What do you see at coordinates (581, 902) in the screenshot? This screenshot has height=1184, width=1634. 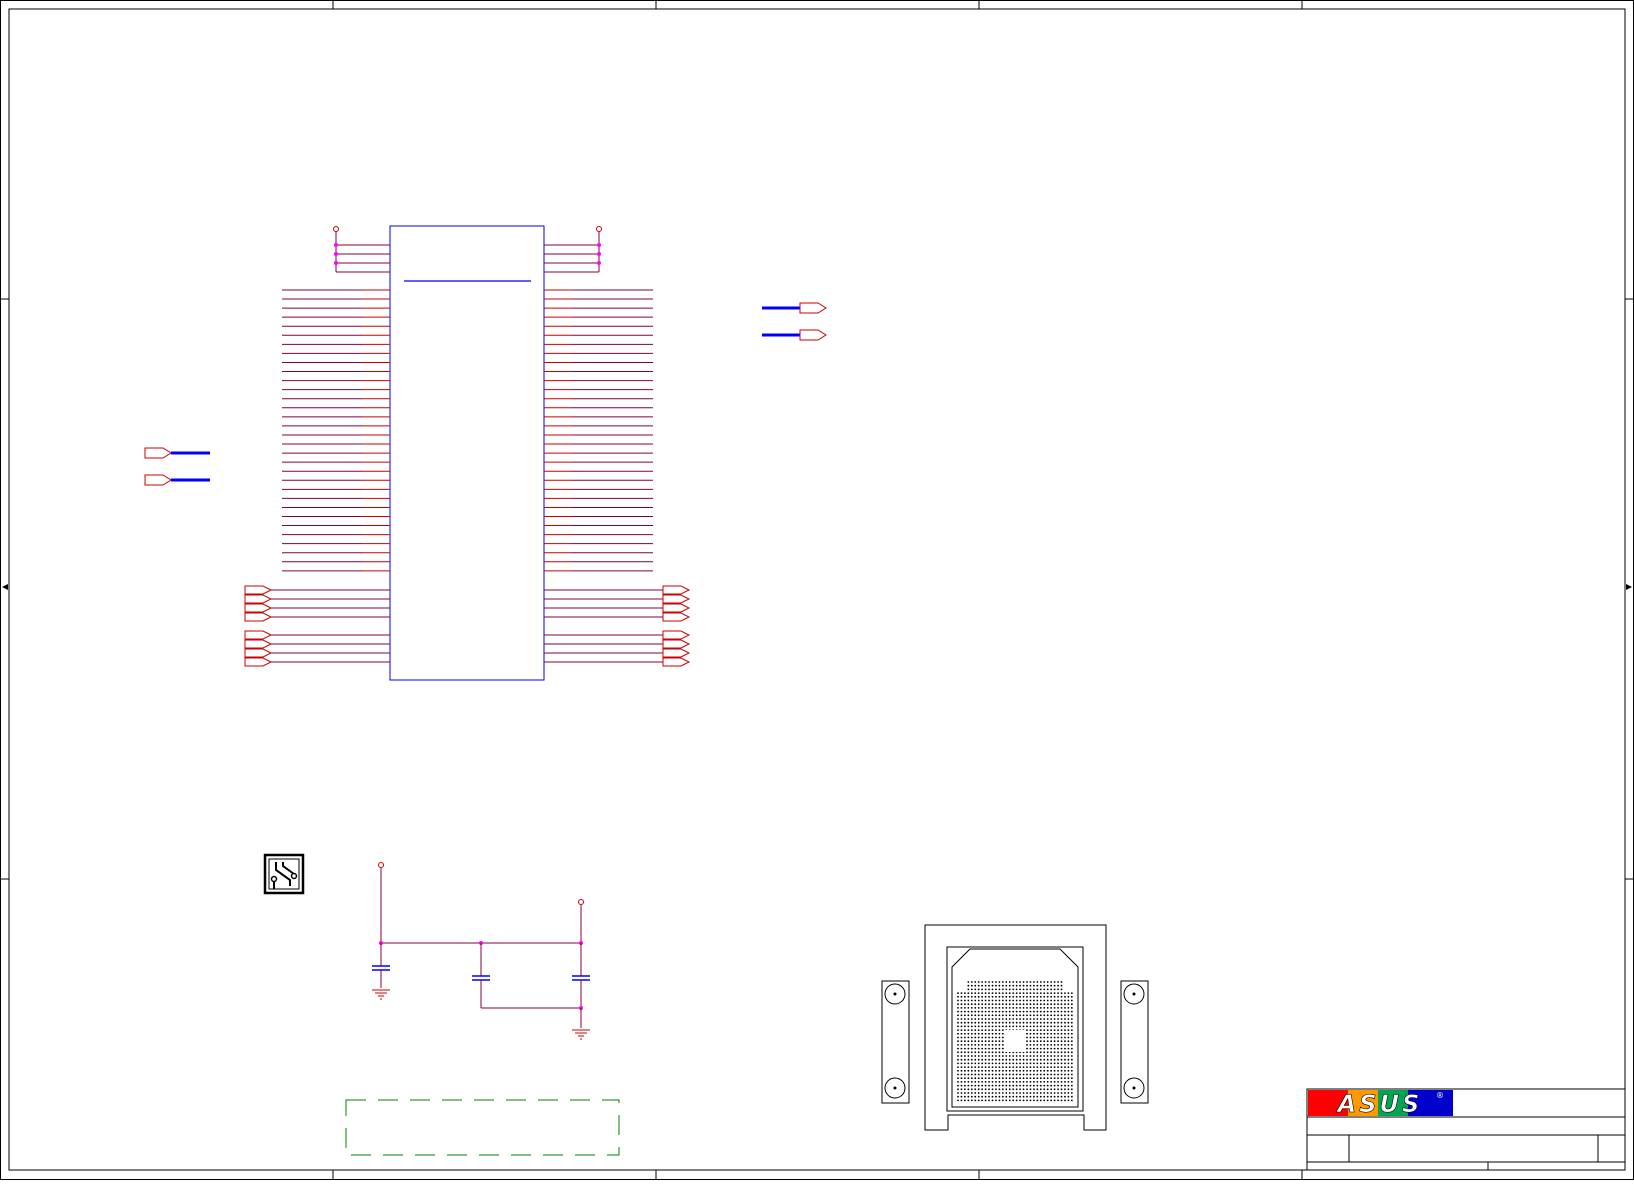 I see `power-port-icon` at bounding box center [581, 902].